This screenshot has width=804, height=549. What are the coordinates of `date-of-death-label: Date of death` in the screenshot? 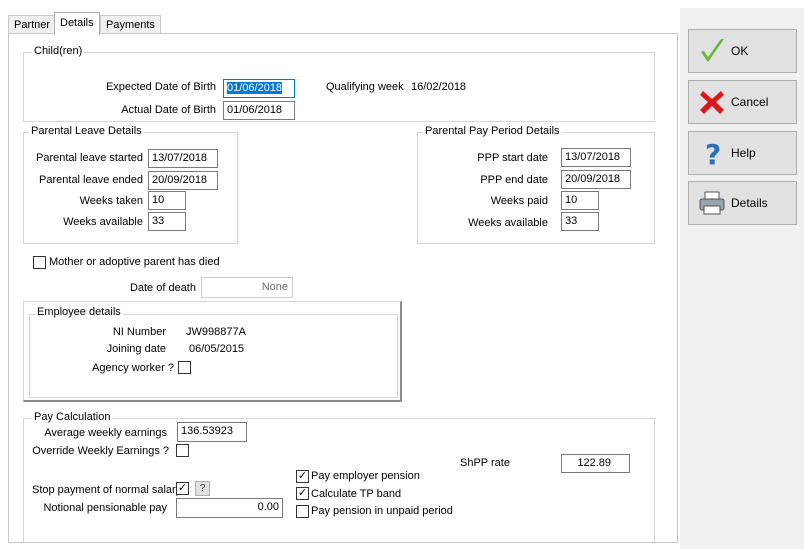 It's located at (162, 288).